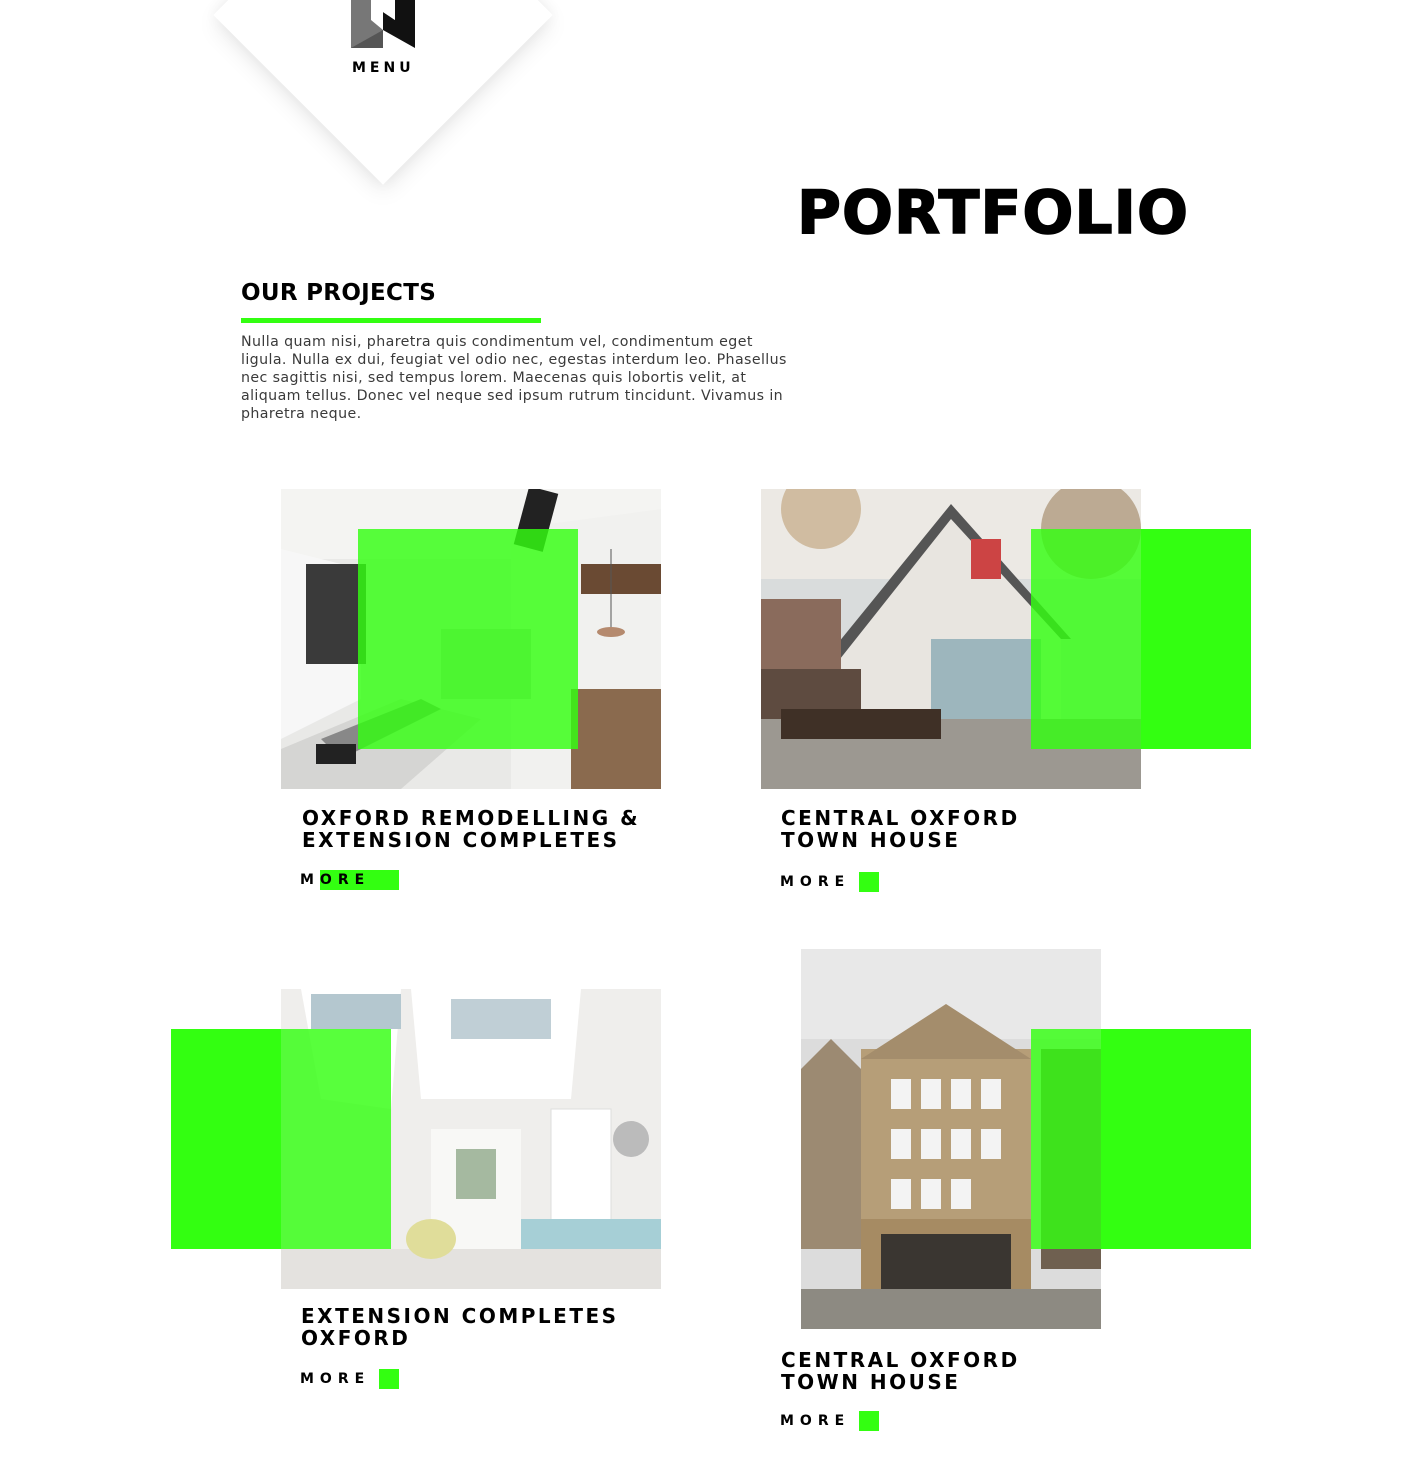 Image resolution: width=1424 pixels, height=1460 pixels. Describe the element at coordinates (391, 320) in the screenshot. I see `section-underline` at that location.